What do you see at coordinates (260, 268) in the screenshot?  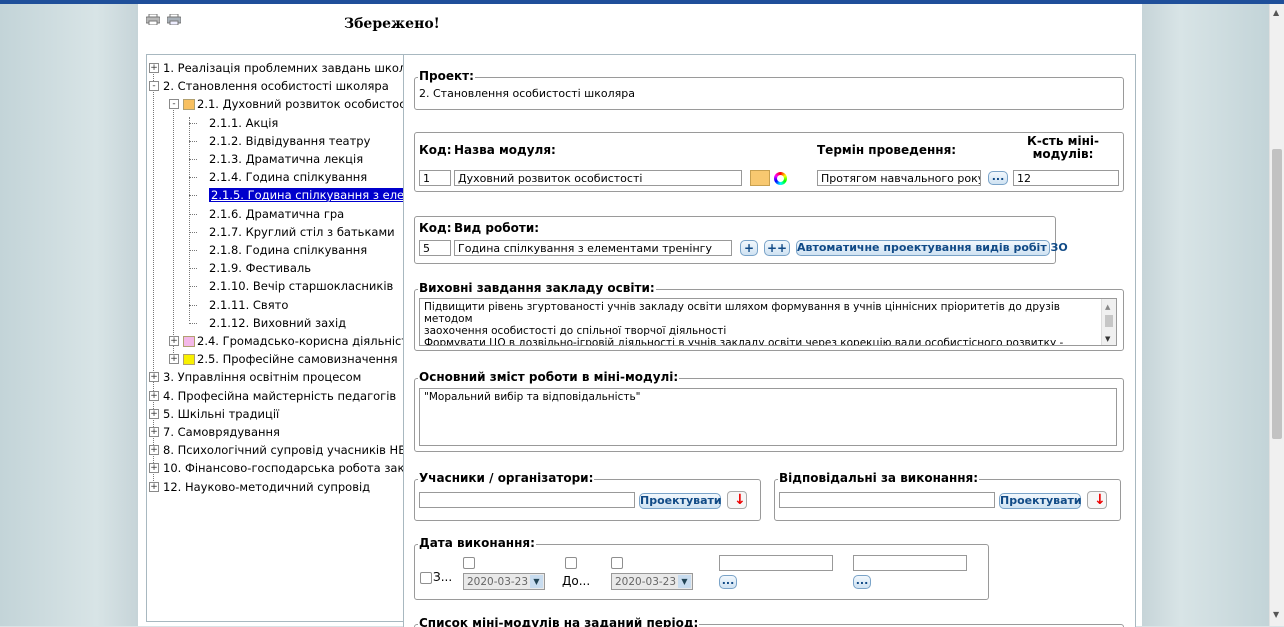 I see `tree-item: 2.1.9. Фестиваль` at bounding box center [260, 268].